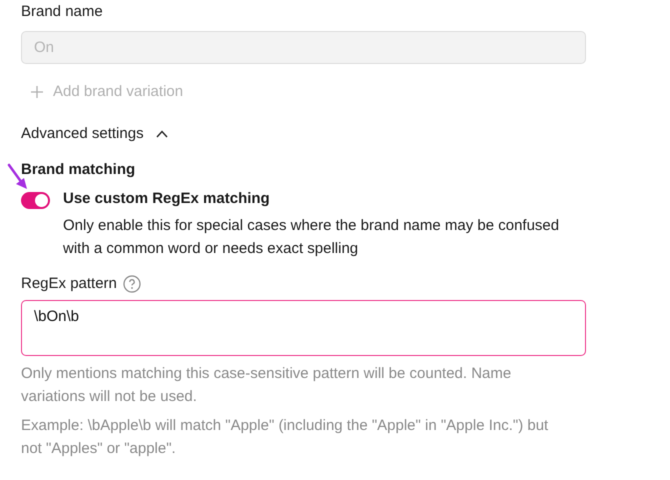  I want to click on help-text: Example: \bApple\b will match "Apple" (including the "Apple" in "Apple Inc.") but not "Apples" or "apple"., so click(285, 437).